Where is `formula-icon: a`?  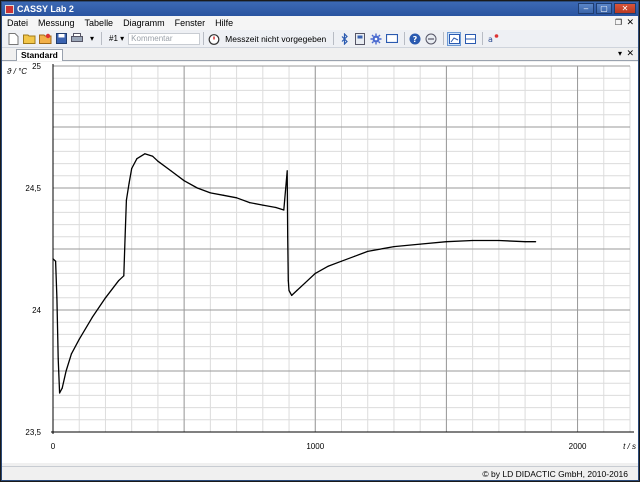 formula-icon: a is located at coordinates (493, 39).